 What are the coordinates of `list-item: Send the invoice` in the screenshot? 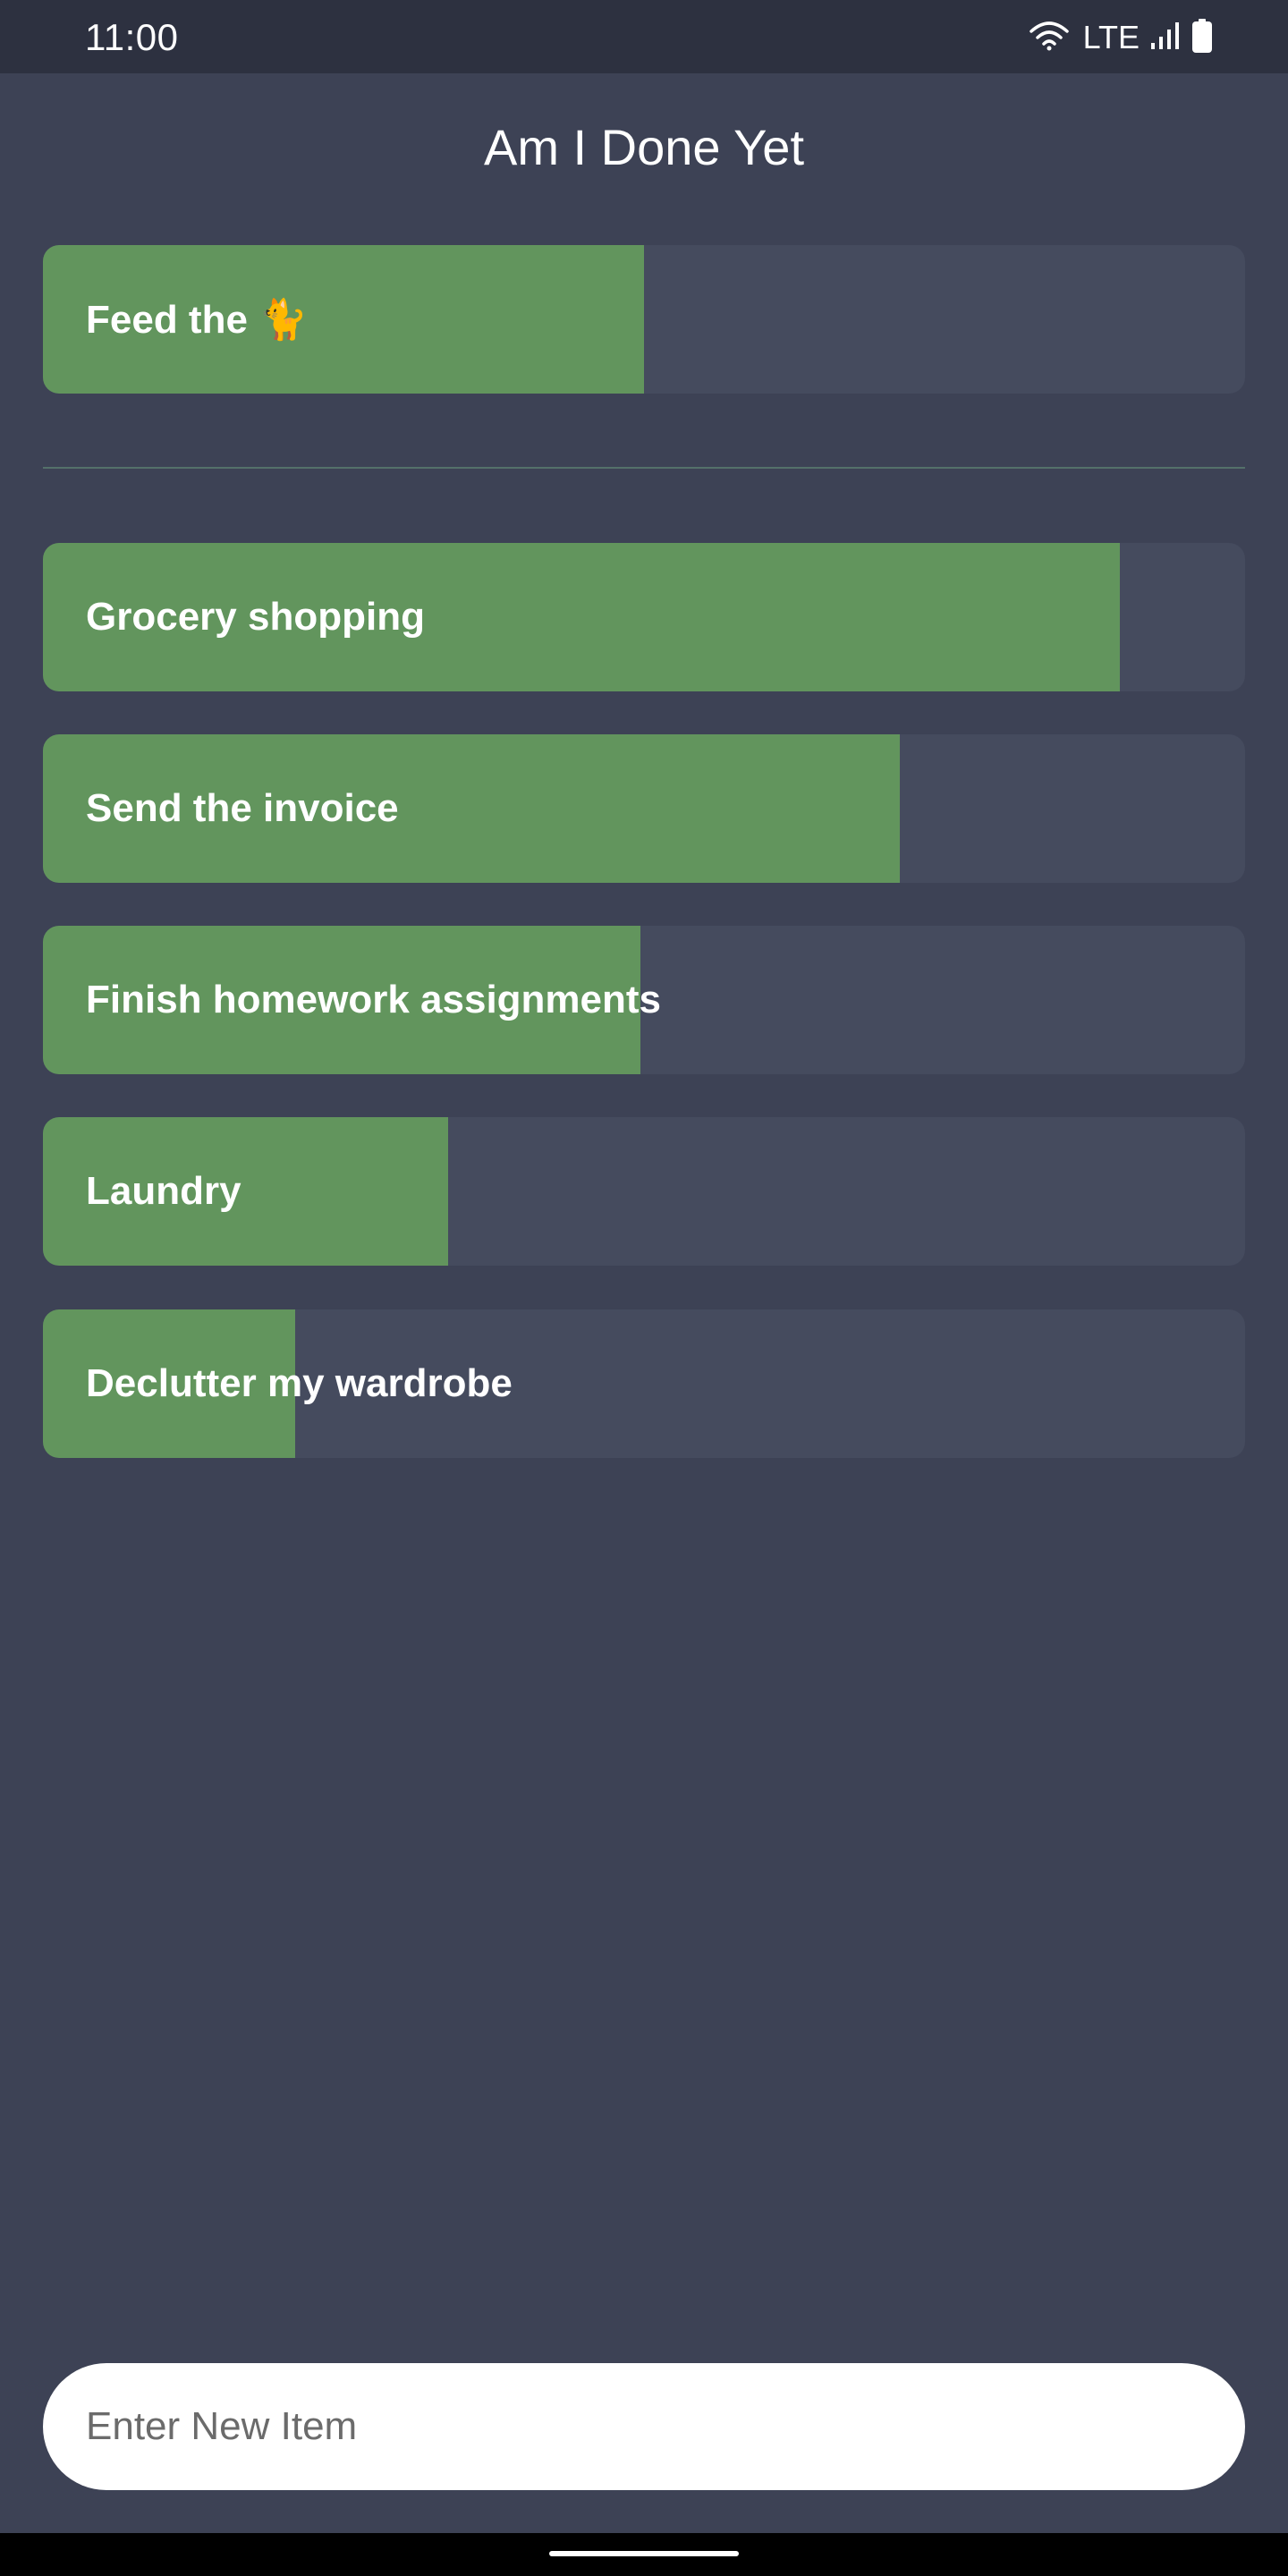 It's located at (644, 808).